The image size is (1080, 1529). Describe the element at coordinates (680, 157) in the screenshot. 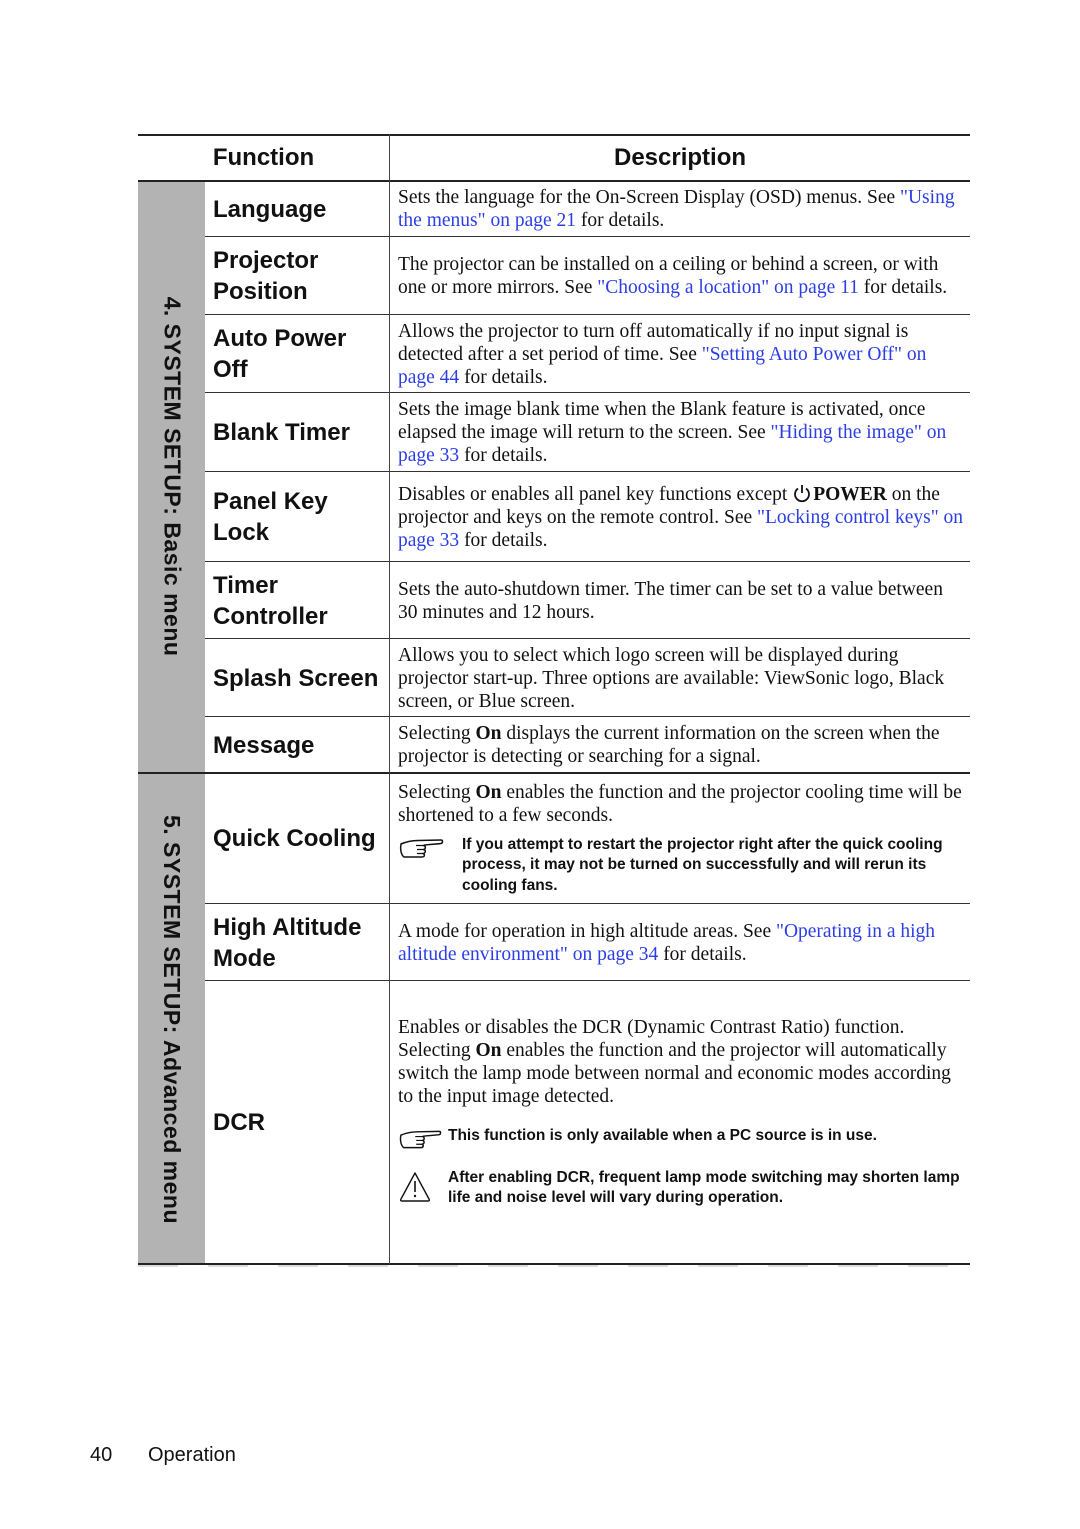

I see `header-description: Description` at that location.